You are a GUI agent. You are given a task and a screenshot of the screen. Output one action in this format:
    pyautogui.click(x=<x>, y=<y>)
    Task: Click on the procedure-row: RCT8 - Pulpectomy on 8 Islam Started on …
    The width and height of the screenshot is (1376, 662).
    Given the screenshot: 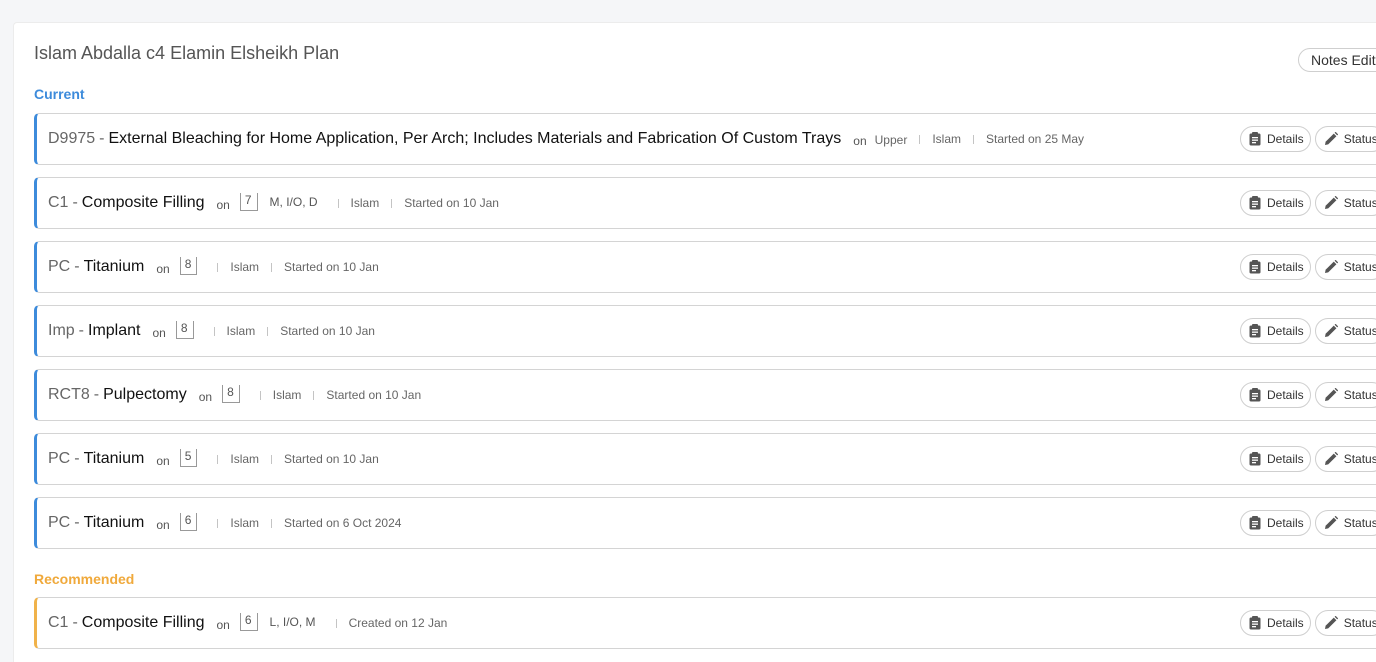 What is the action you would take?
    pyautogui.click(x=705, y=395)
    